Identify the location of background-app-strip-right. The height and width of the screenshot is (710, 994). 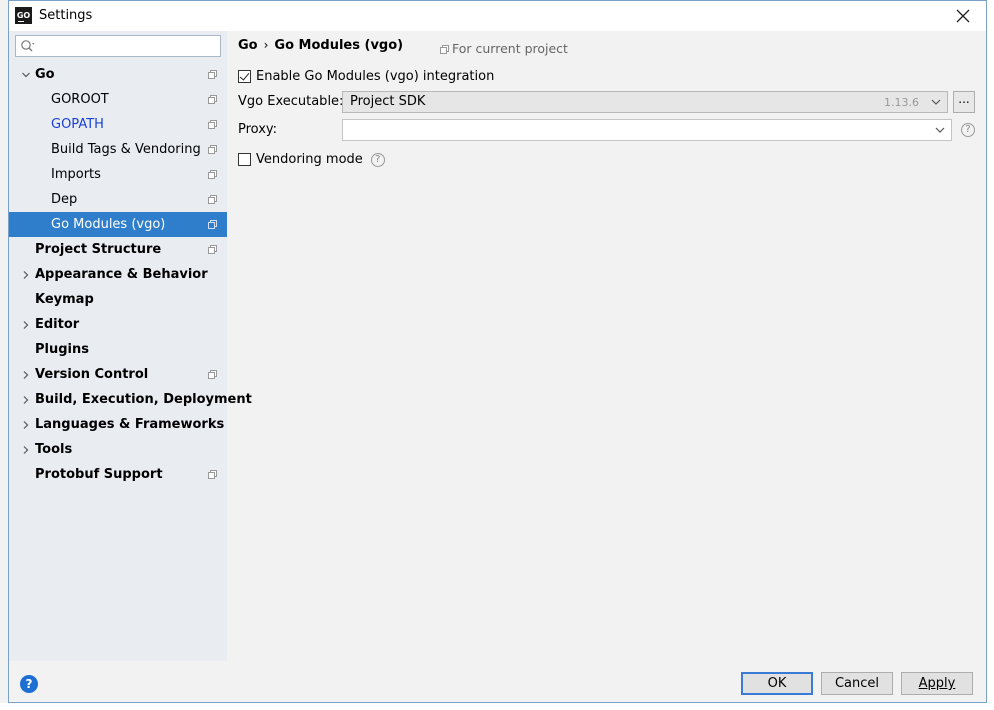
(990, 351).